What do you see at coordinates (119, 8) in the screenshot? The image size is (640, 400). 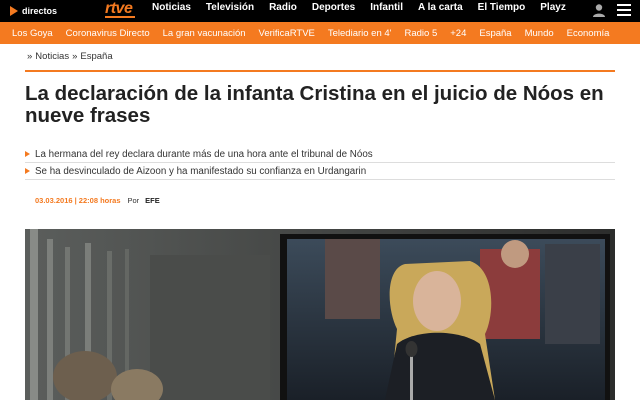 I see `logo-text: rtve` at bounding box center [119, 8].